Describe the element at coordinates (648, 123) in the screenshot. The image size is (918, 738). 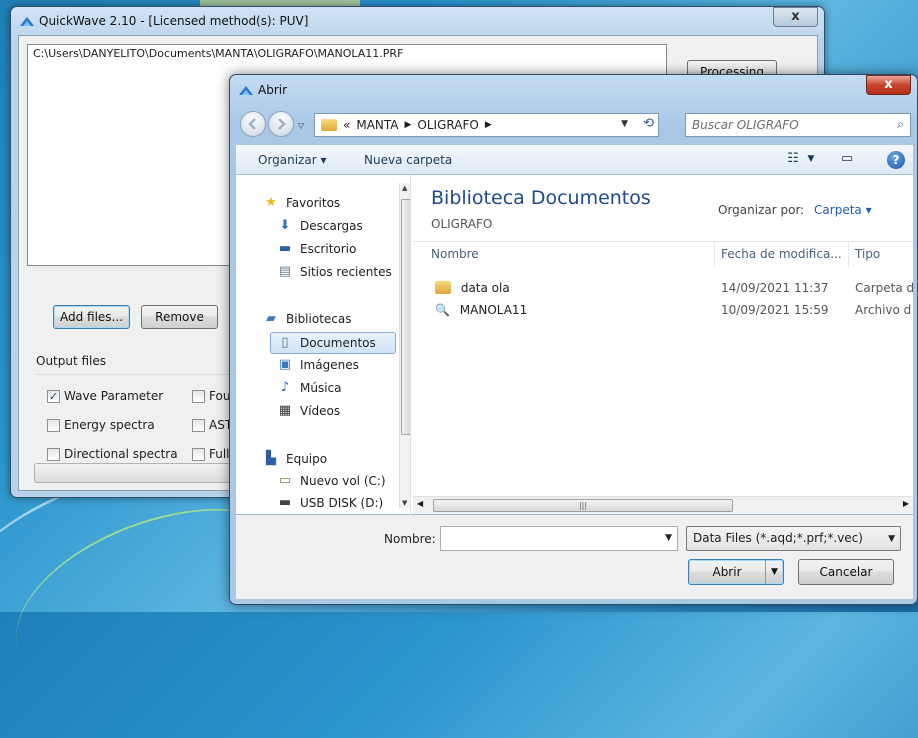
I see `refresh-icon: ⟲` at that location.